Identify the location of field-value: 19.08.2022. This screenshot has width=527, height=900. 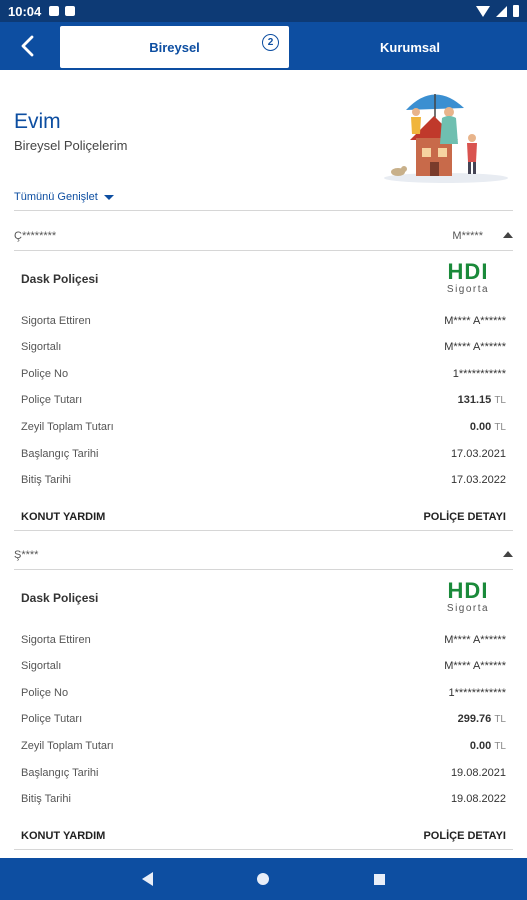
(478, 799).